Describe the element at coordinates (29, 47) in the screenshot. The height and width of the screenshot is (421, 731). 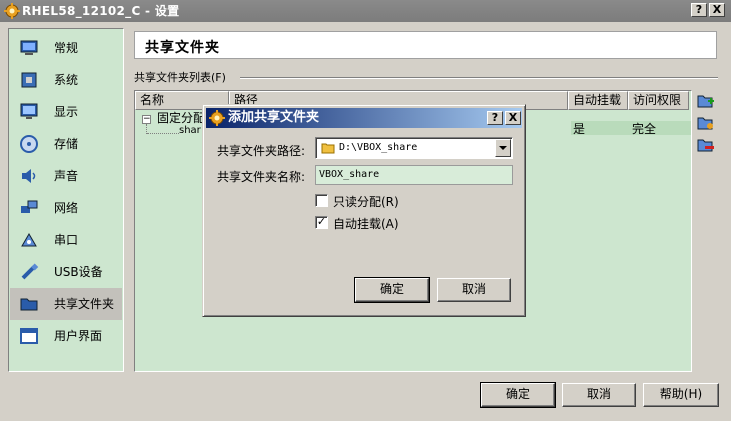
I see `general-icon` at that location.